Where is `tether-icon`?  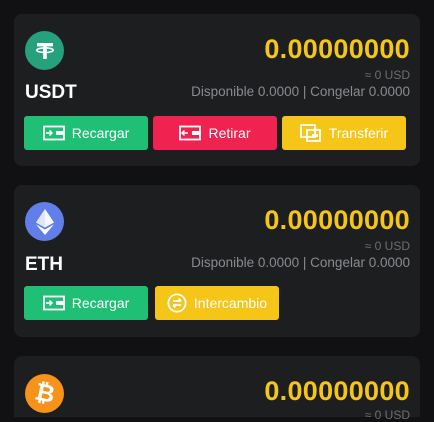
tether-icon is located at coordinates (44, 50).